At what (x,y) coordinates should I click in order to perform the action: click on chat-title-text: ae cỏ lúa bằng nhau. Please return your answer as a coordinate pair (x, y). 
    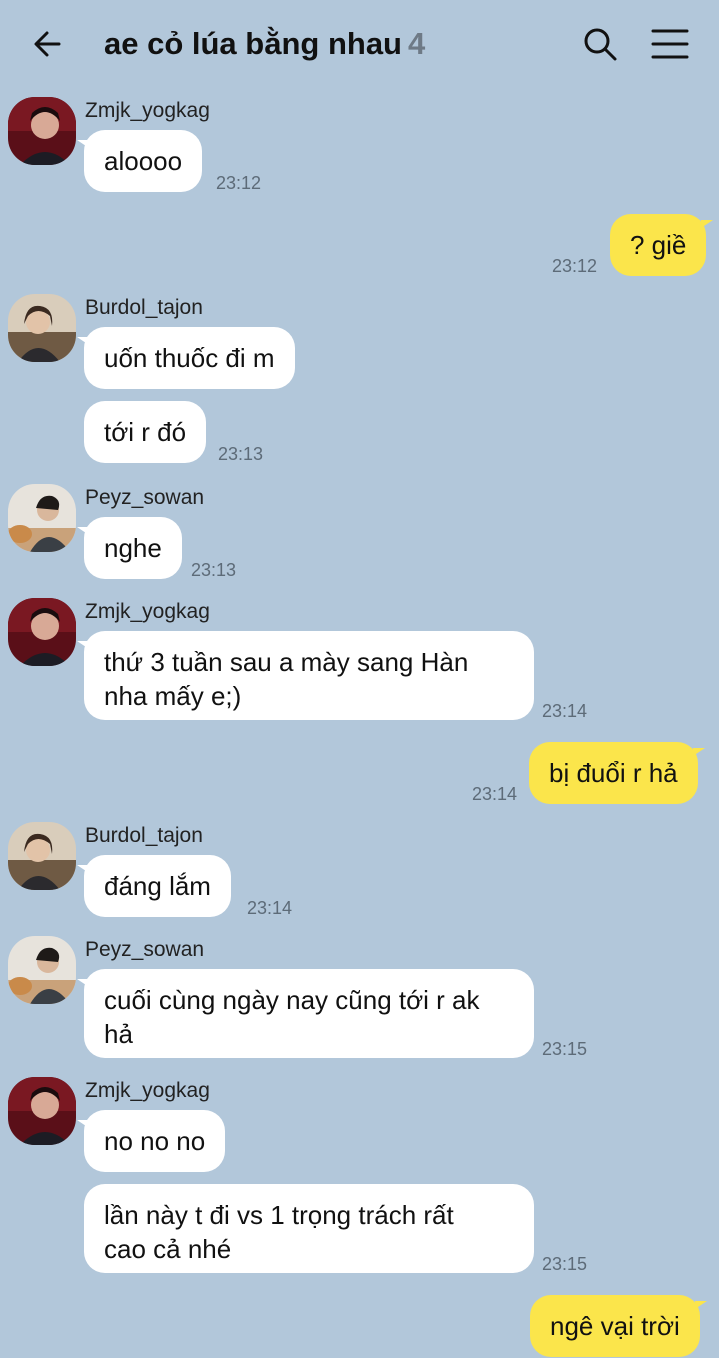
    Looking at the image, I should click on (253, 43).